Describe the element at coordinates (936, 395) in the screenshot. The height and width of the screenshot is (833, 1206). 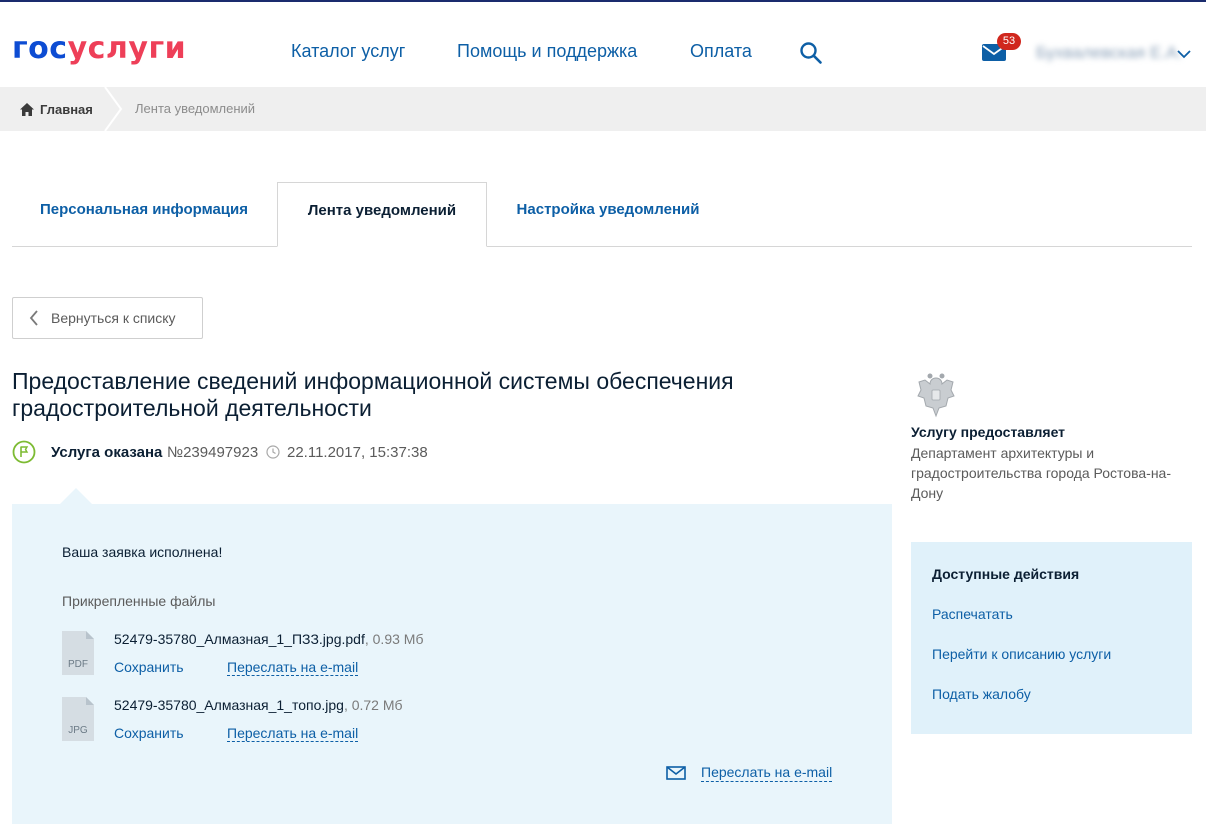
I see `coat-of-arms-icon` at that location.